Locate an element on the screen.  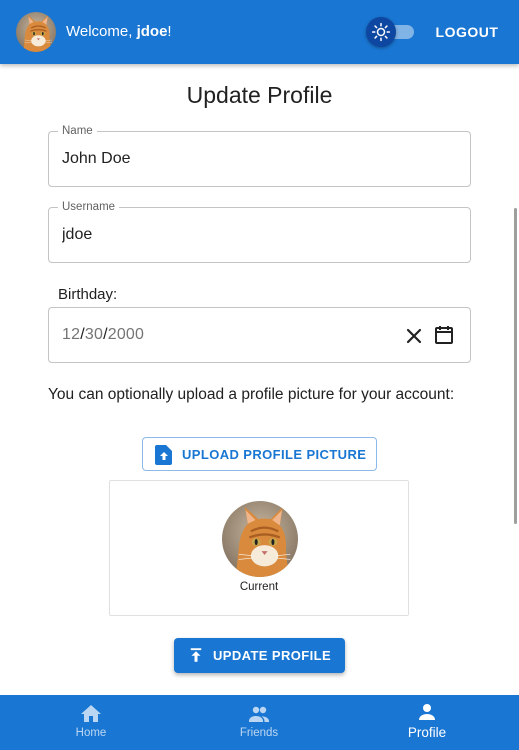
clear-icon is located at coordinates (414, 336).